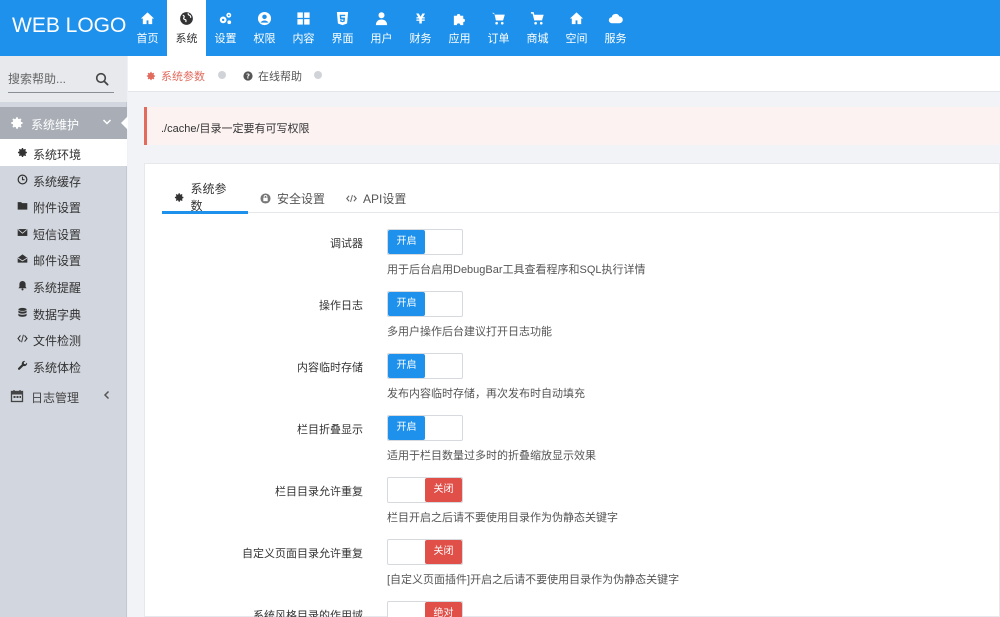 This screenshot has height=617, width=1000. What do you see at coordinates (22, 232) in the screenshot?
I see `envelope-icon` at bounding box center [22, 232].